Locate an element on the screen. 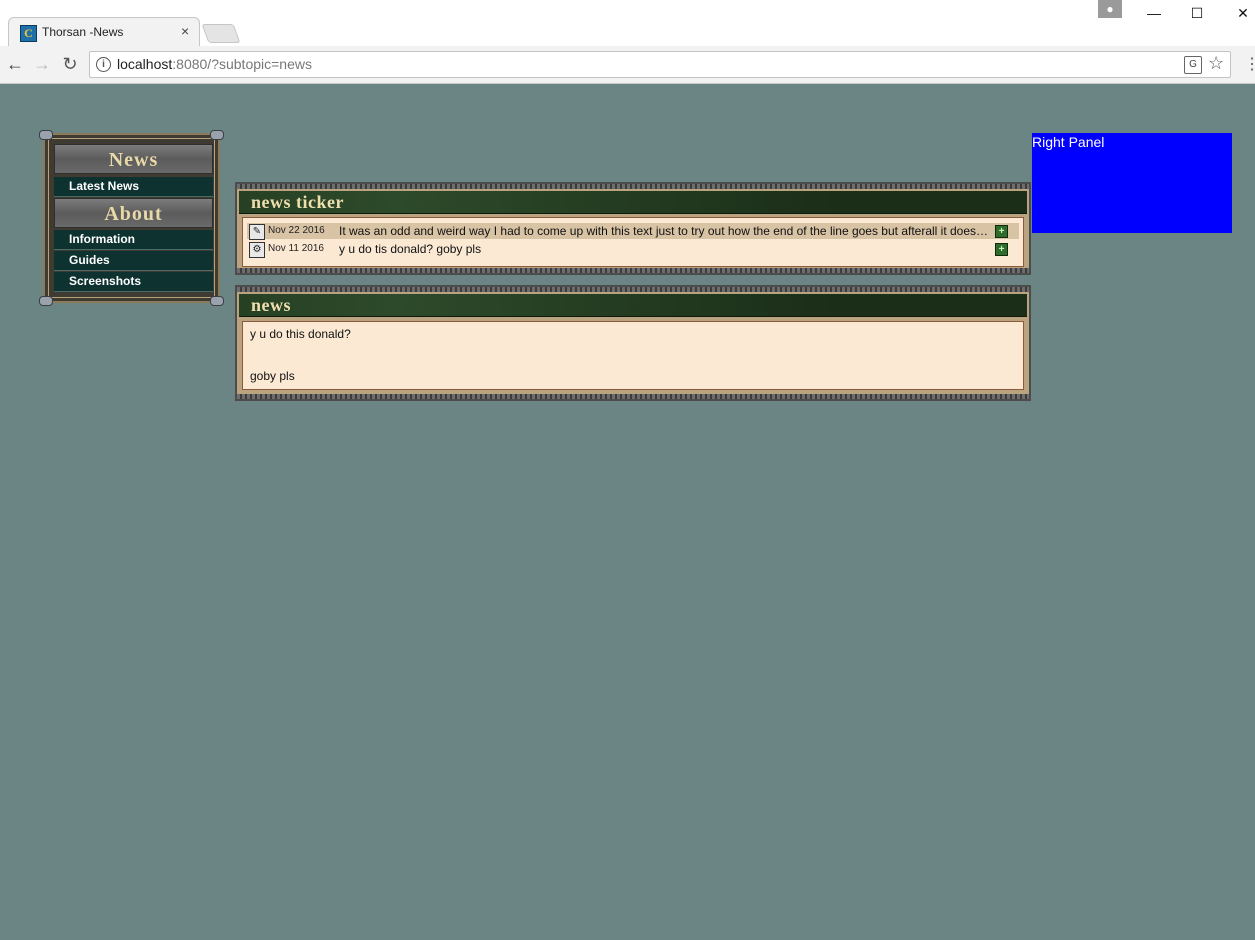  menu-item-screenshots: Screenshots is located at coordinates (133, 282).